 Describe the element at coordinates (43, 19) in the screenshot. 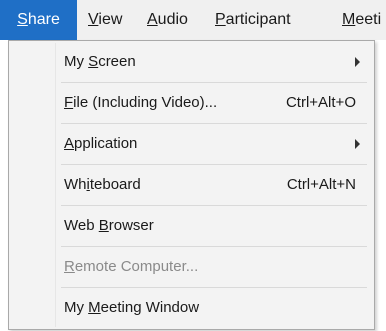

I see `menu-share-label-post: hare` at that location.